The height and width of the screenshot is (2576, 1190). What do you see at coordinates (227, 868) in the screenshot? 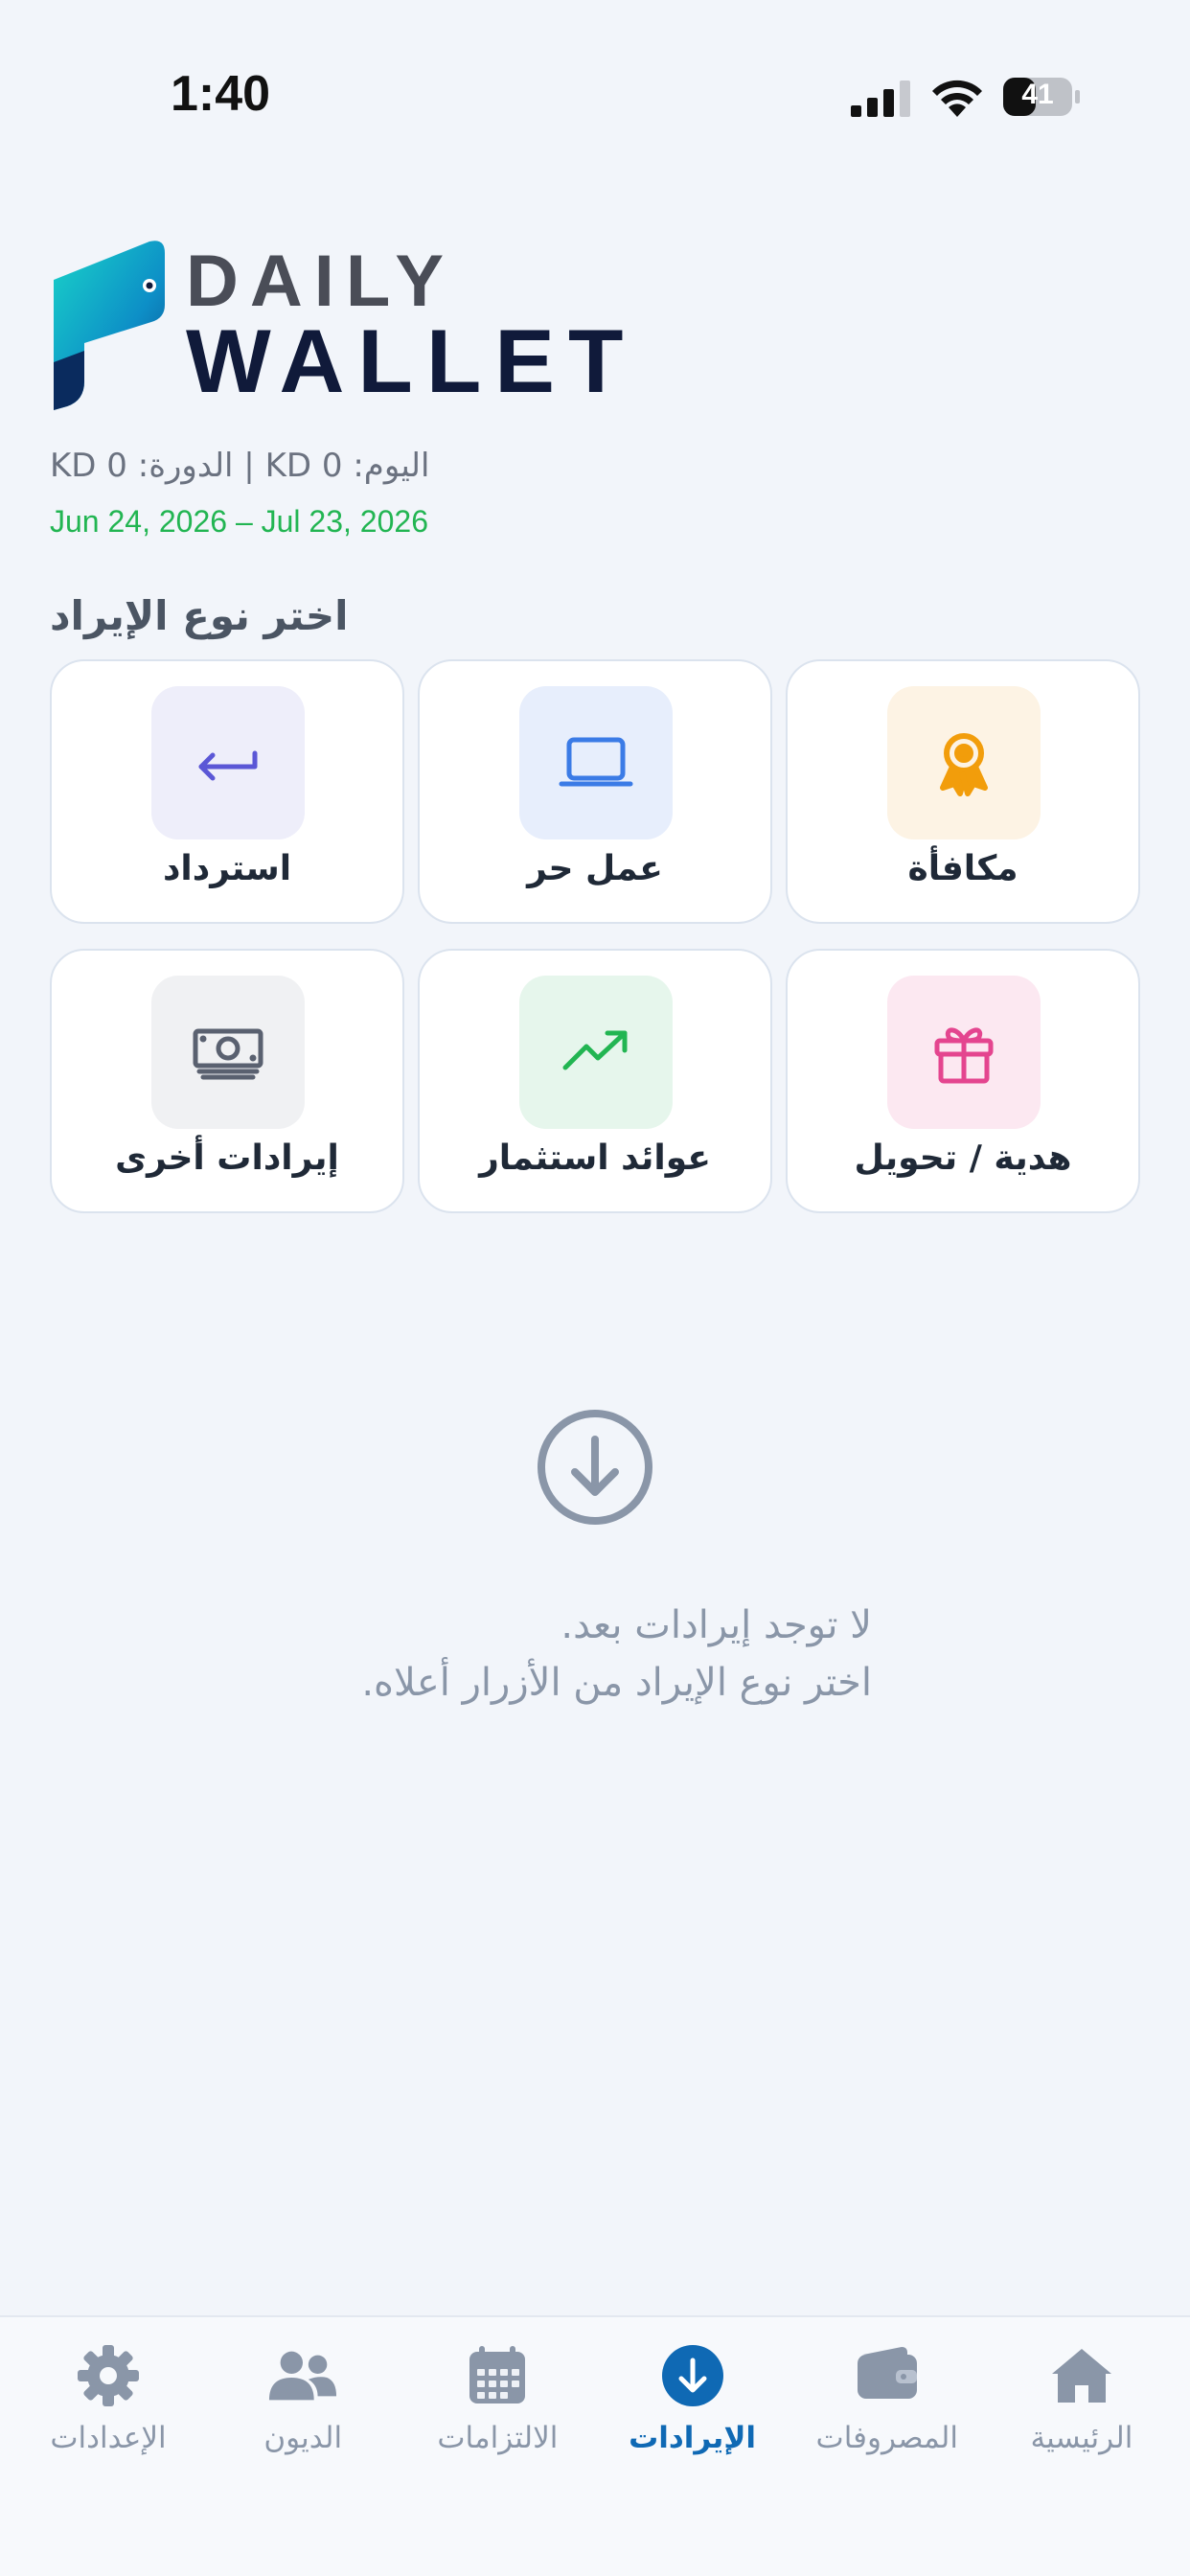
I see `card-label: استرداد` at bounding box center [227, 868].